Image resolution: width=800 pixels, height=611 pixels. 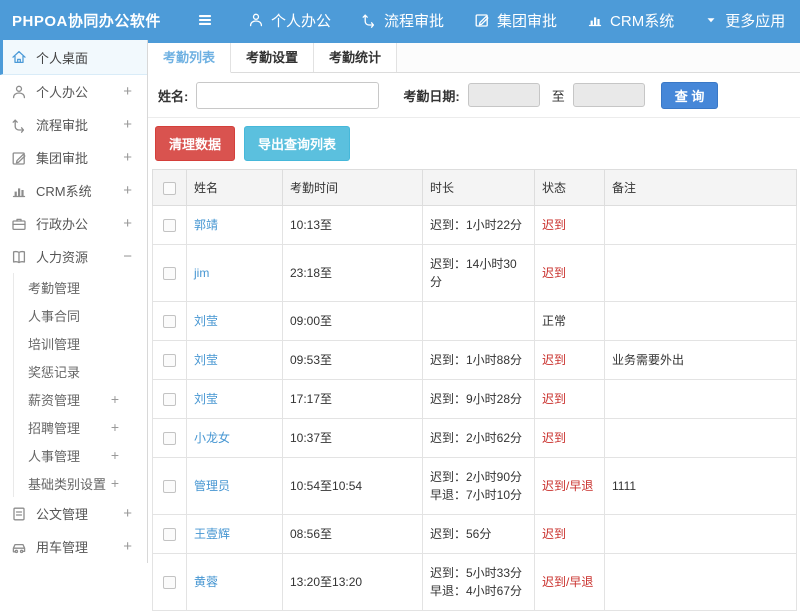 I want to click on sidebar-item-流程审批: 流程审批 +, so click(x=73, y=124).